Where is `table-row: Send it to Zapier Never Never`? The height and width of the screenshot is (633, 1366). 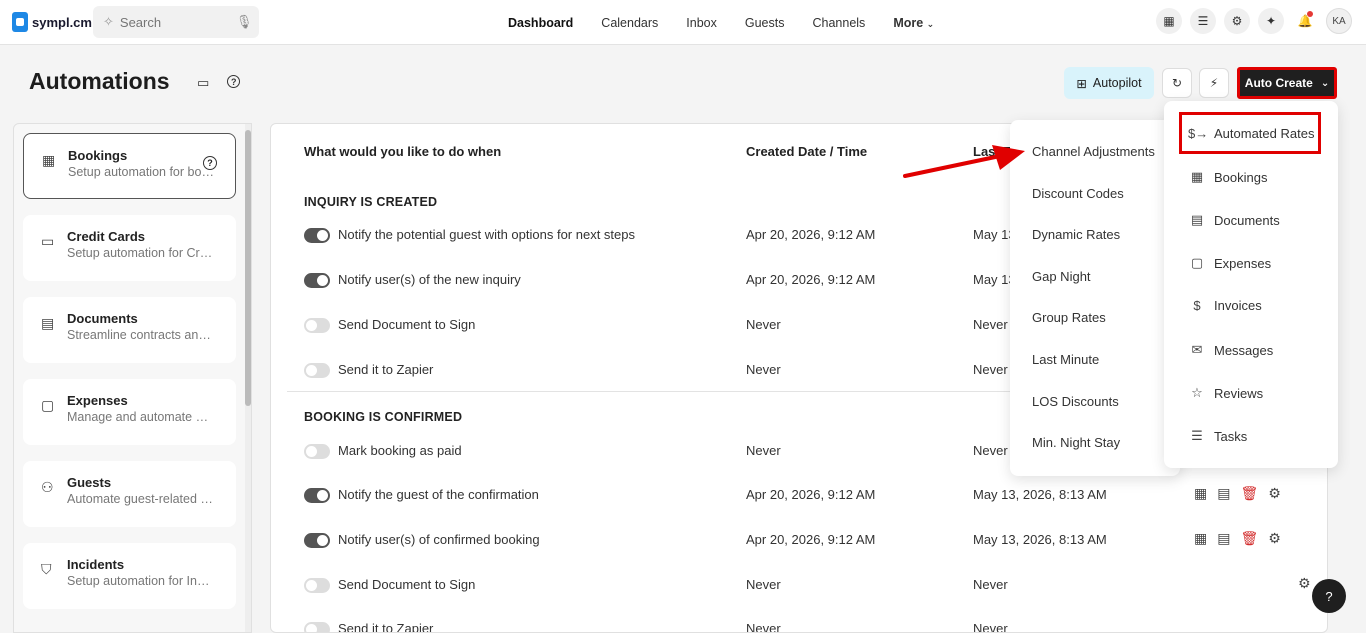
table-row: Send it to Zapier Never Never is located at coordinates (814, 626).